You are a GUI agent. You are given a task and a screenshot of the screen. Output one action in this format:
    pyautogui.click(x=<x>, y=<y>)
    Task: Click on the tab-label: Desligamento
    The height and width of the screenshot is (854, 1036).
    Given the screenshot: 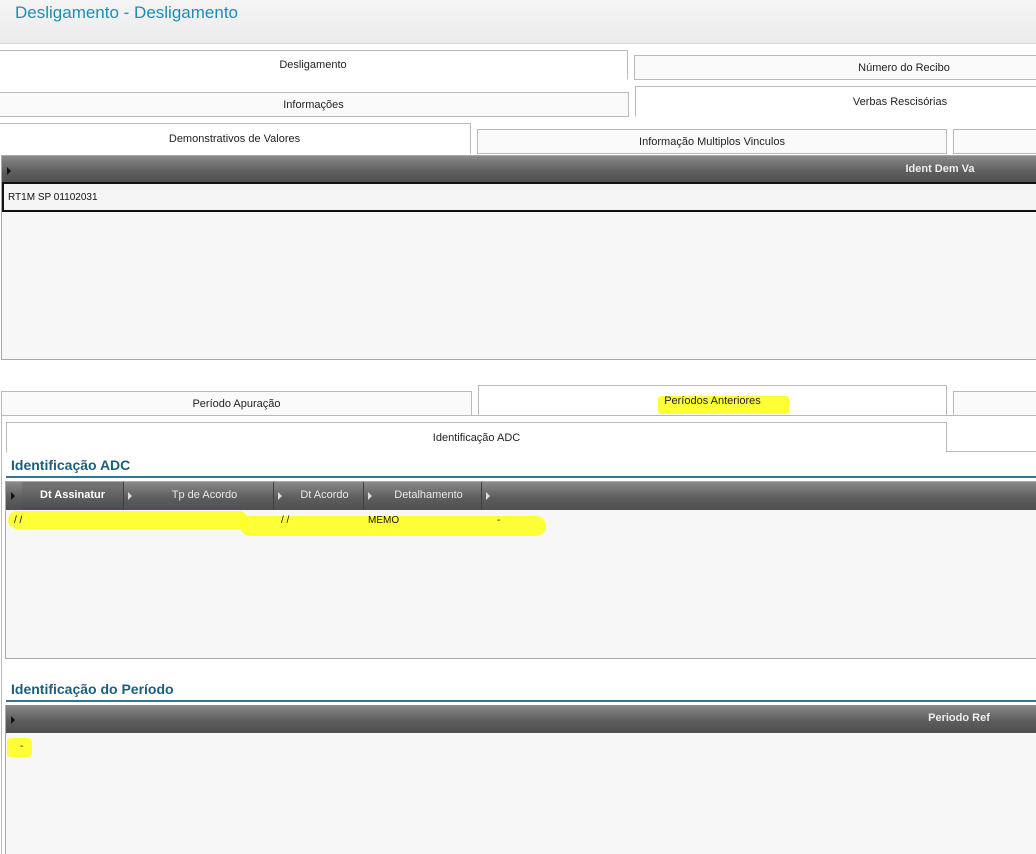 What is the action you would take?
    pyautogui.click(x=313, y=65)
    